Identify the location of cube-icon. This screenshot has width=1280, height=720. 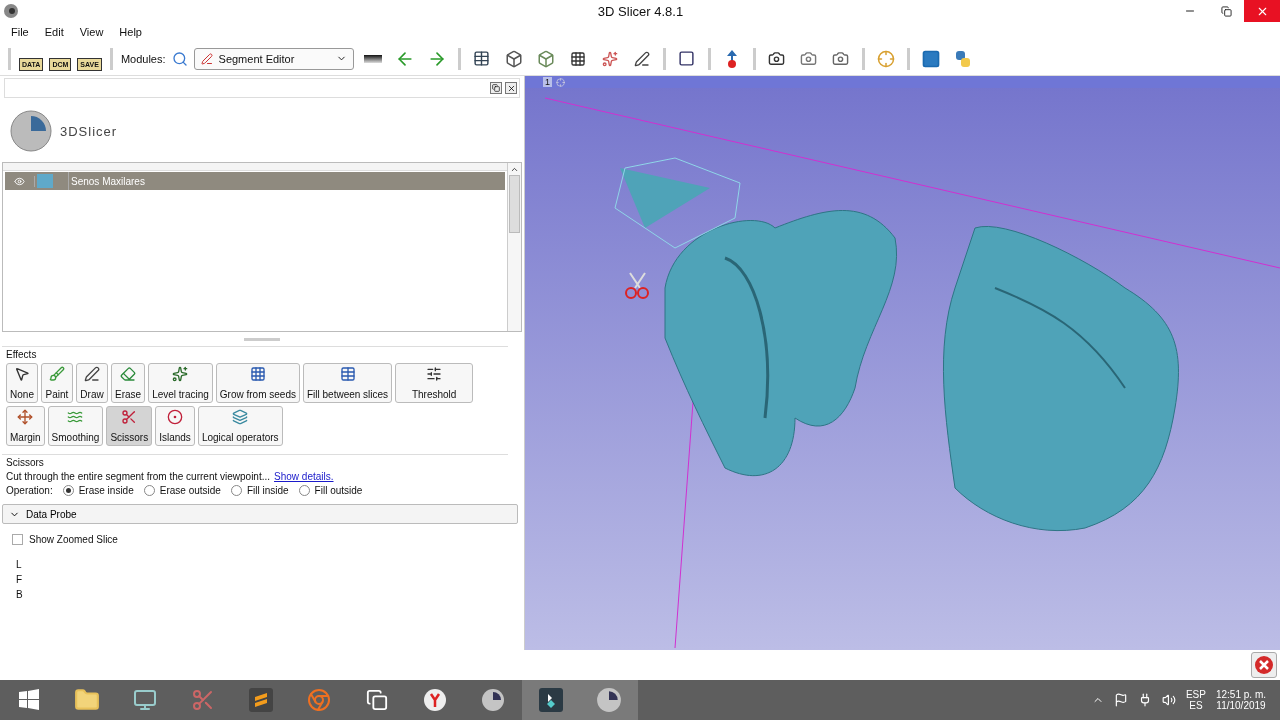
(513, 58).